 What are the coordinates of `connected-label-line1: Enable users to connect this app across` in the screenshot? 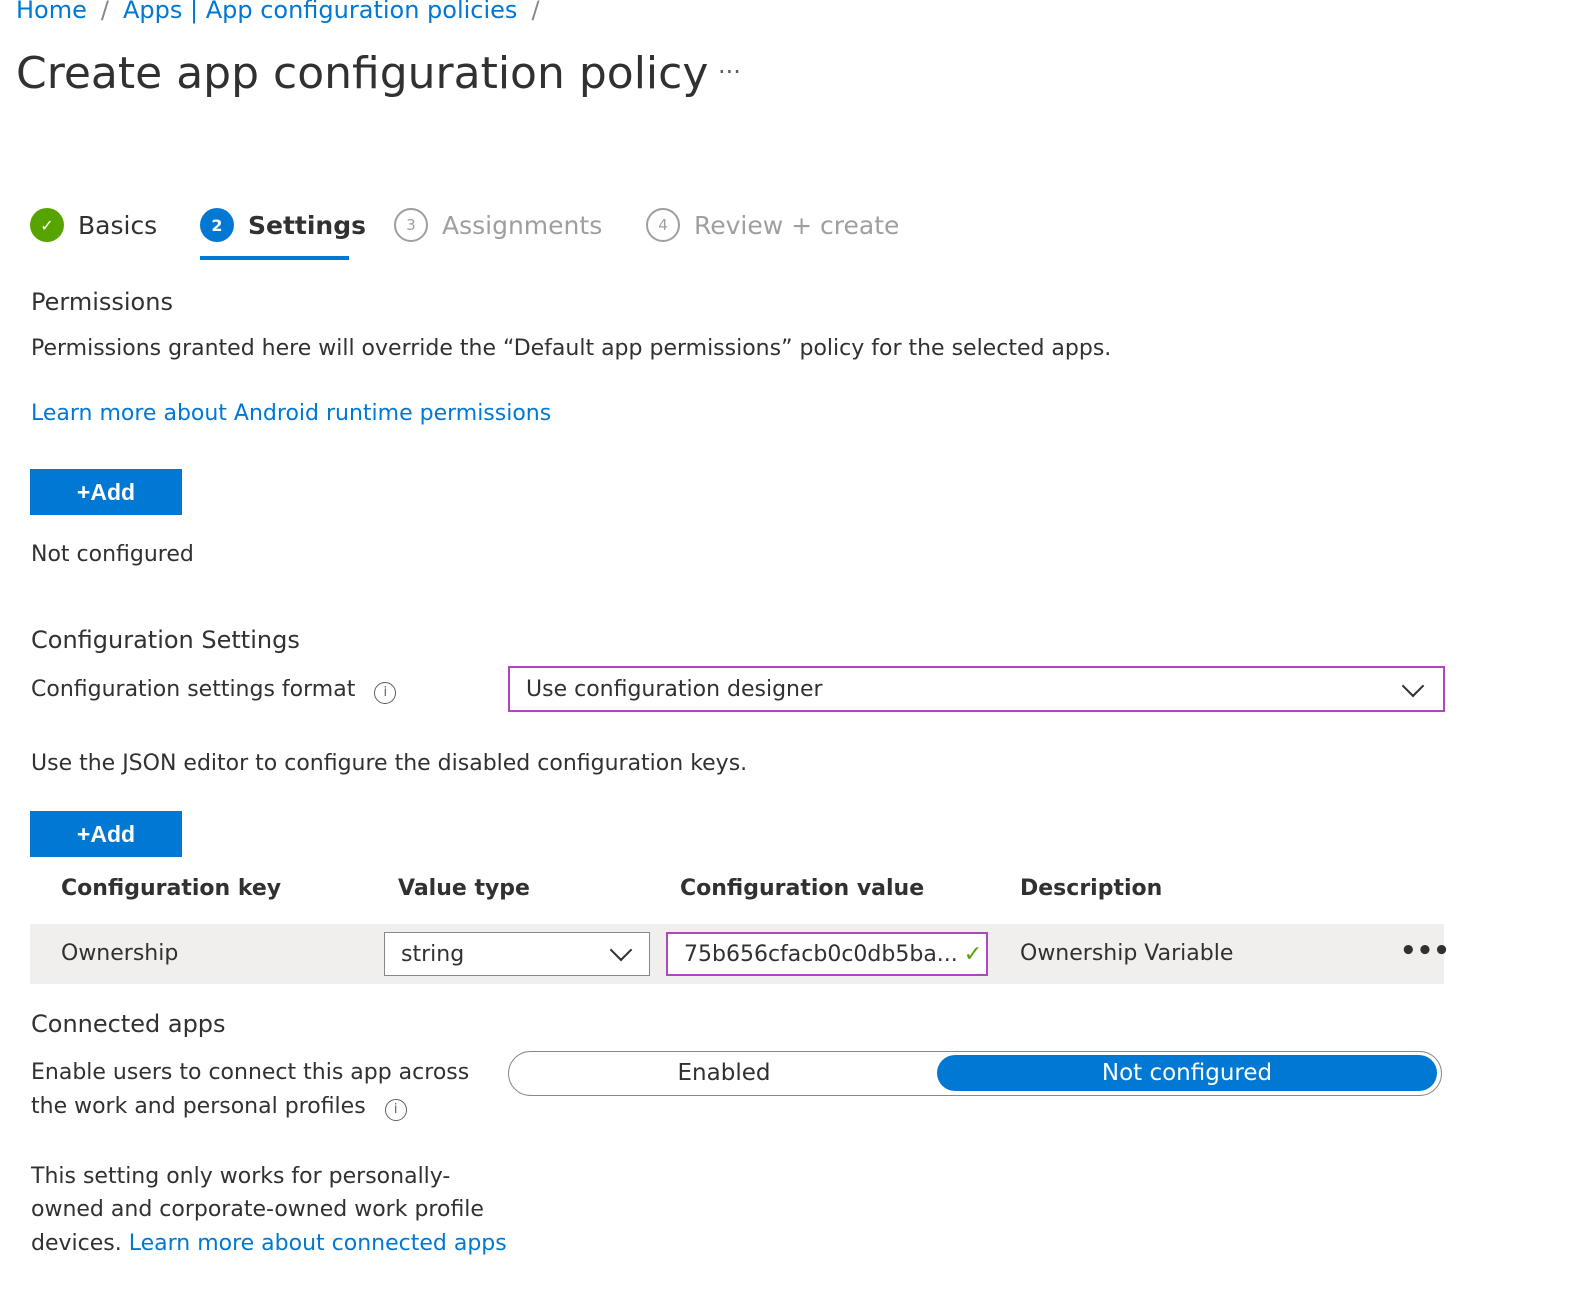 It's located at (250, 1072).